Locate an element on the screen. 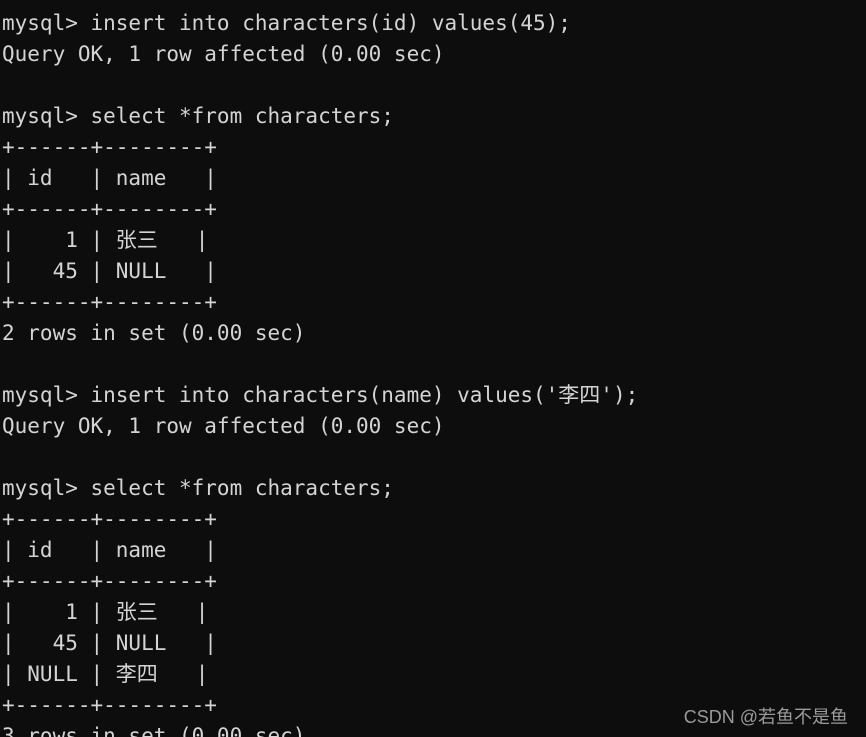  table-rowcount-1: 2 rows in set (0.00 sec) is located at coordinates (154, 333).